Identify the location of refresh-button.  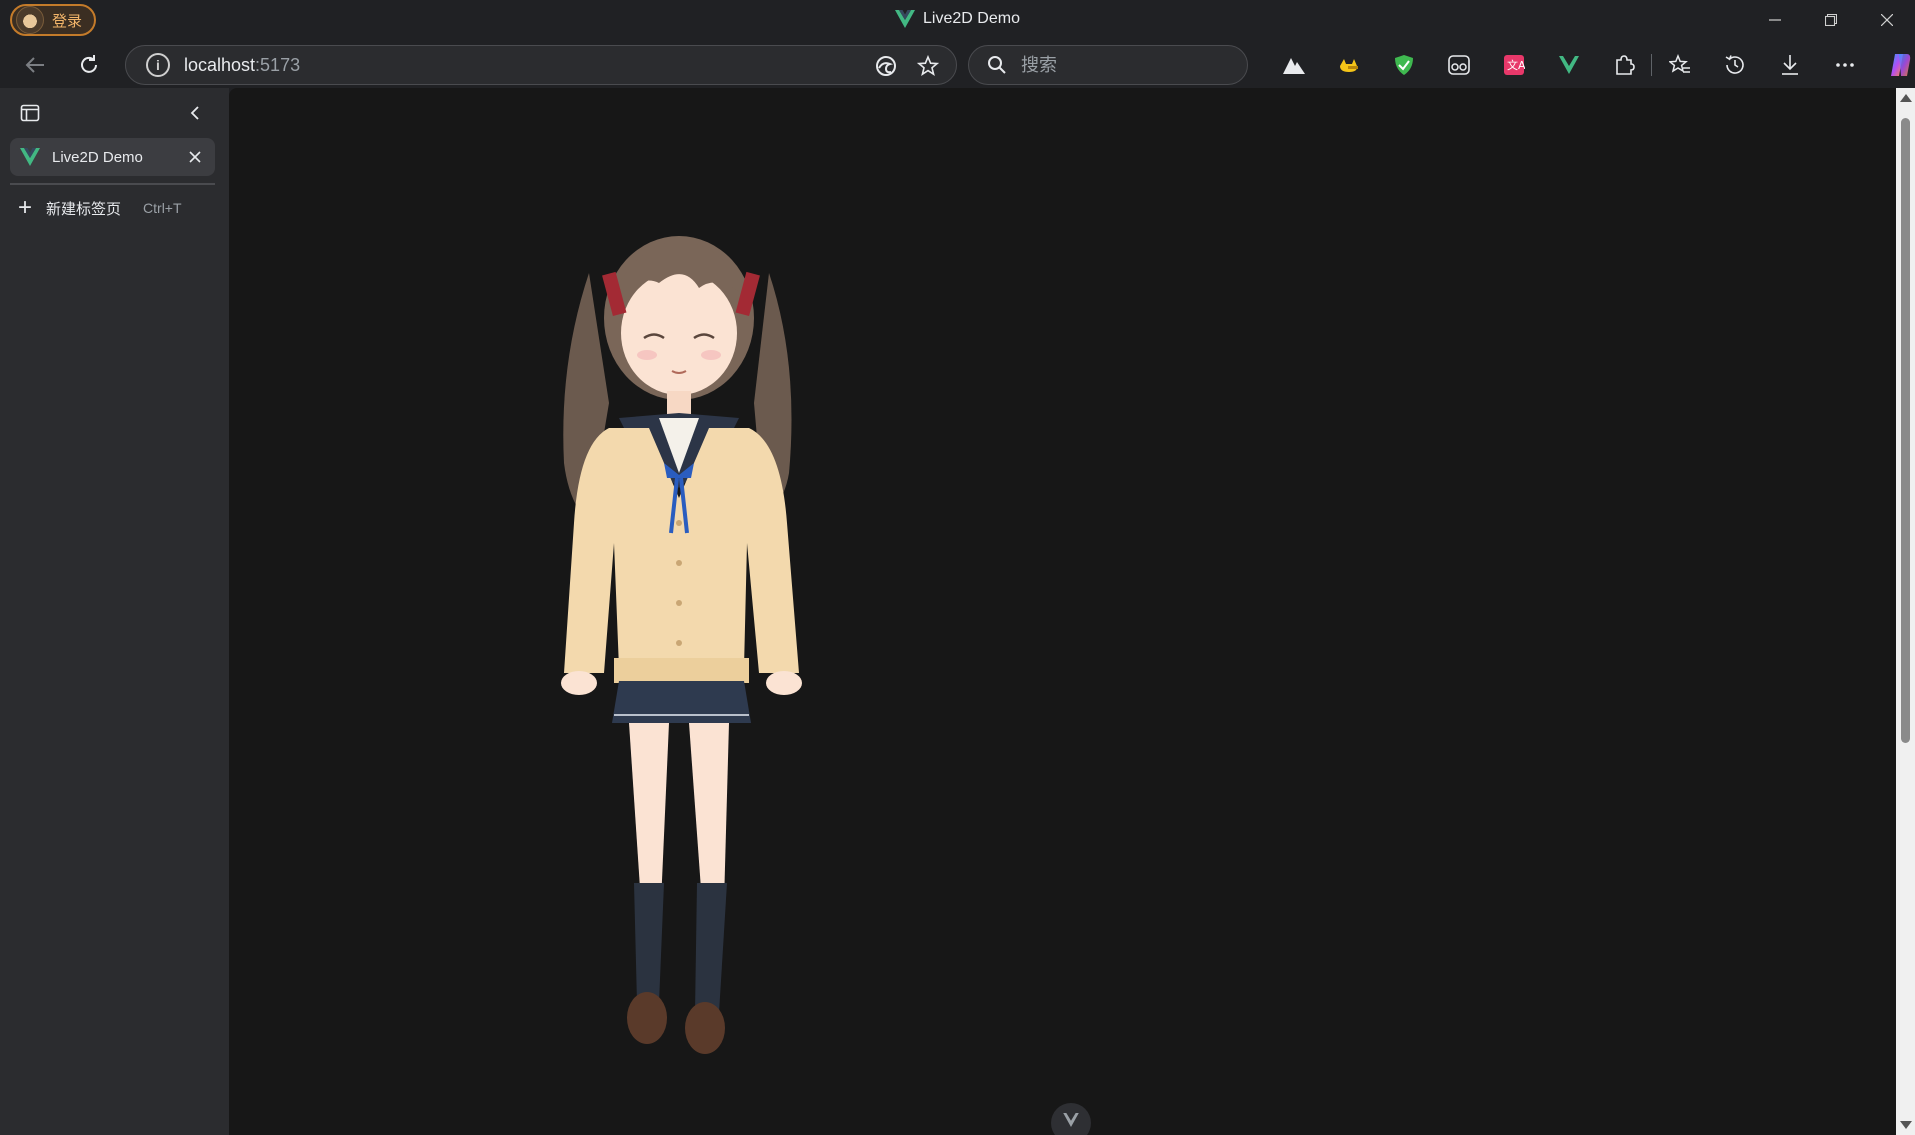
(89, 65).